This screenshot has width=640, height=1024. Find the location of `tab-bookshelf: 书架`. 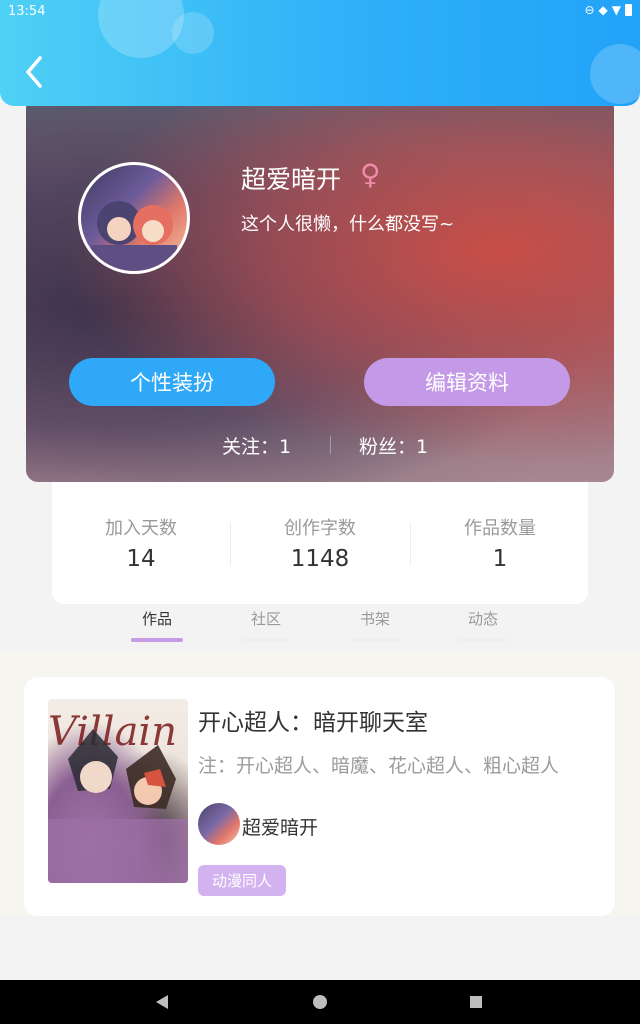

tab-bookshelf: 书架 is located at coordinates (375, 618).